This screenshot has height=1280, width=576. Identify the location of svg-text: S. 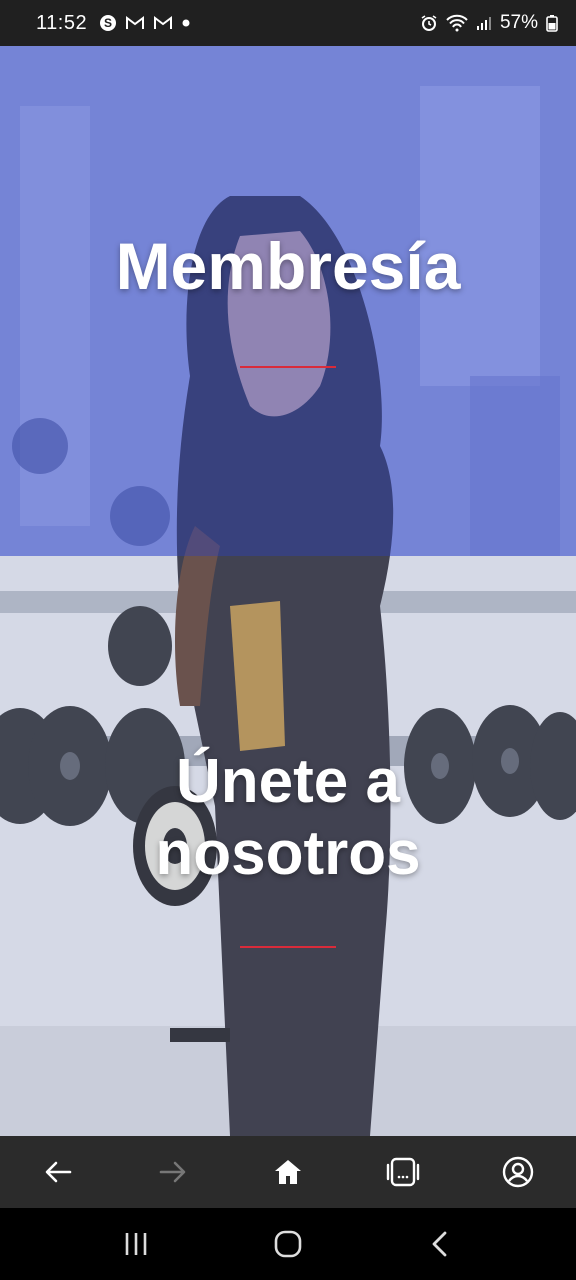
(108, 23).